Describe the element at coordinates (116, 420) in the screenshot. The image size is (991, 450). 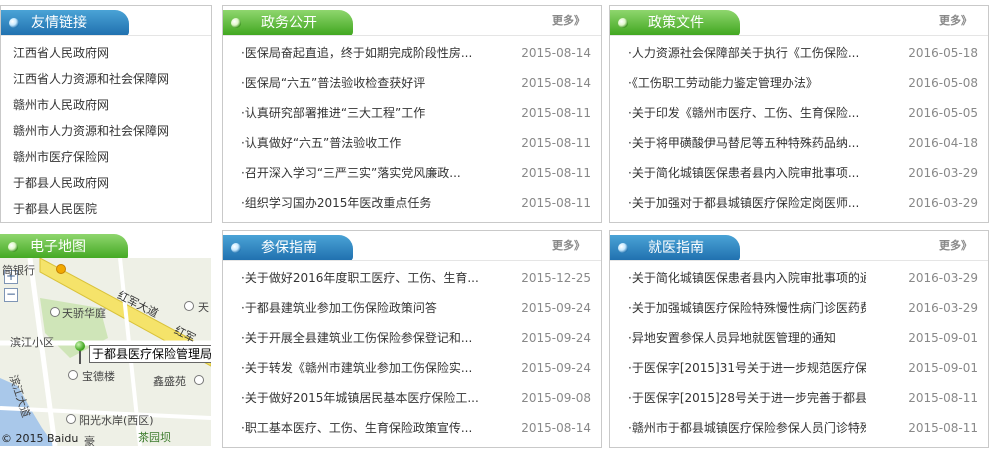
I see `map-label: 阳光水岸(西区)` at that location.